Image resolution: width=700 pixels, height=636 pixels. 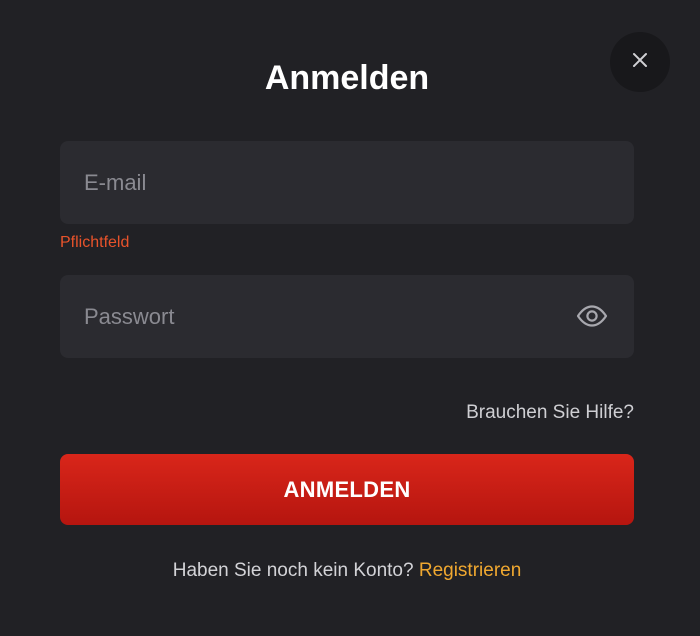 I want to click on password-field-container, so click(x=347, y=316).